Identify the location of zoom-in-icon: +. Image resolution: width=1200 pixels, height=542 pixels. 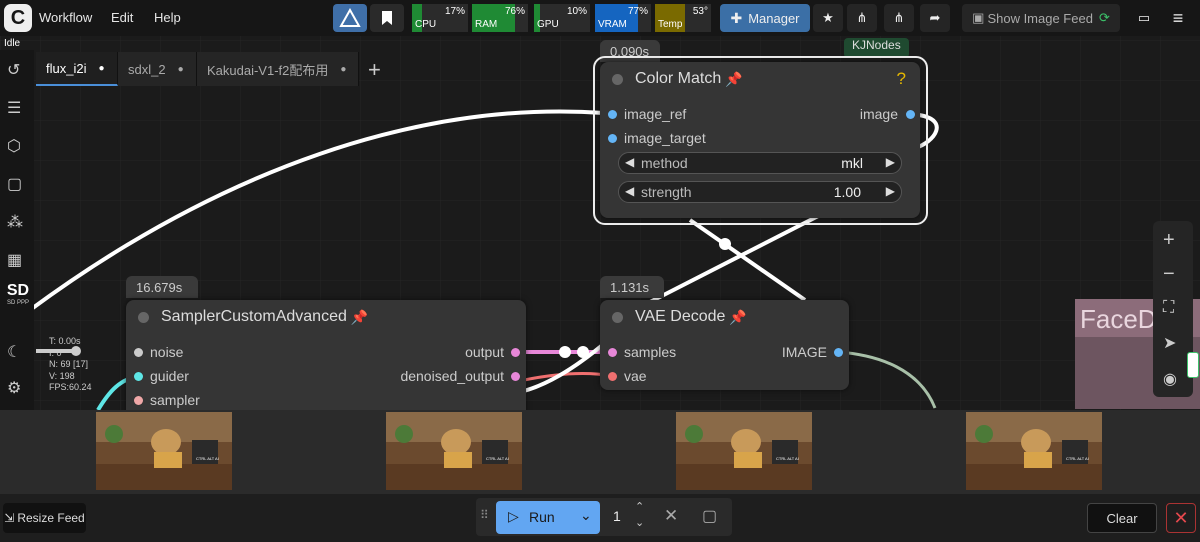
(1173, 240).